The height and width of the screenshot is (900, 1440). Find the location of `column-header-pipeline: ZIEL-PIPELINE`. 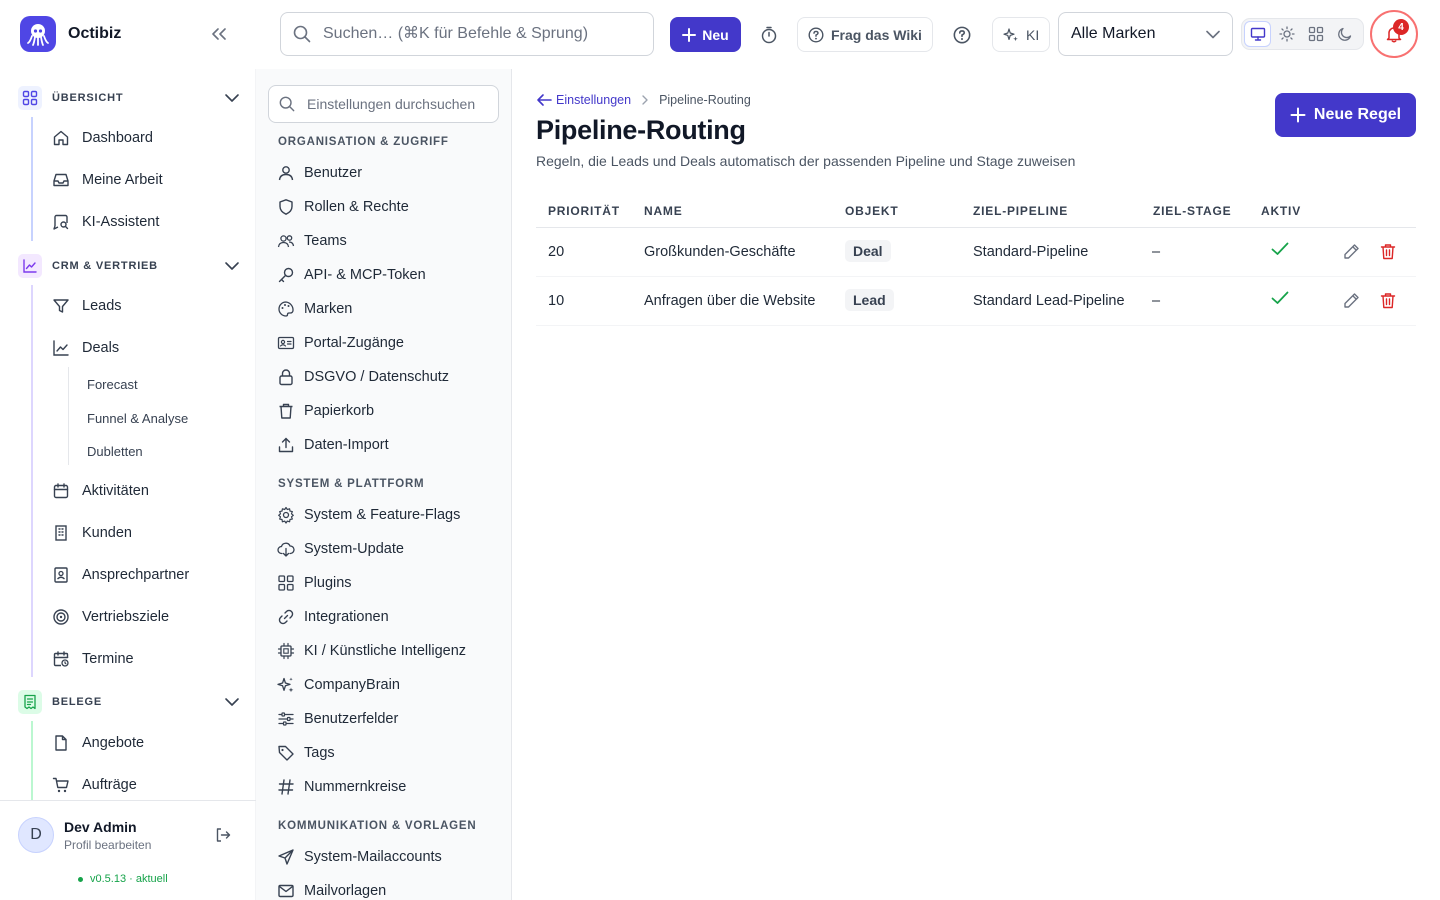

column-header-pipeline: ZIEL-PIPELINE is located at coordinates (1020, 211).